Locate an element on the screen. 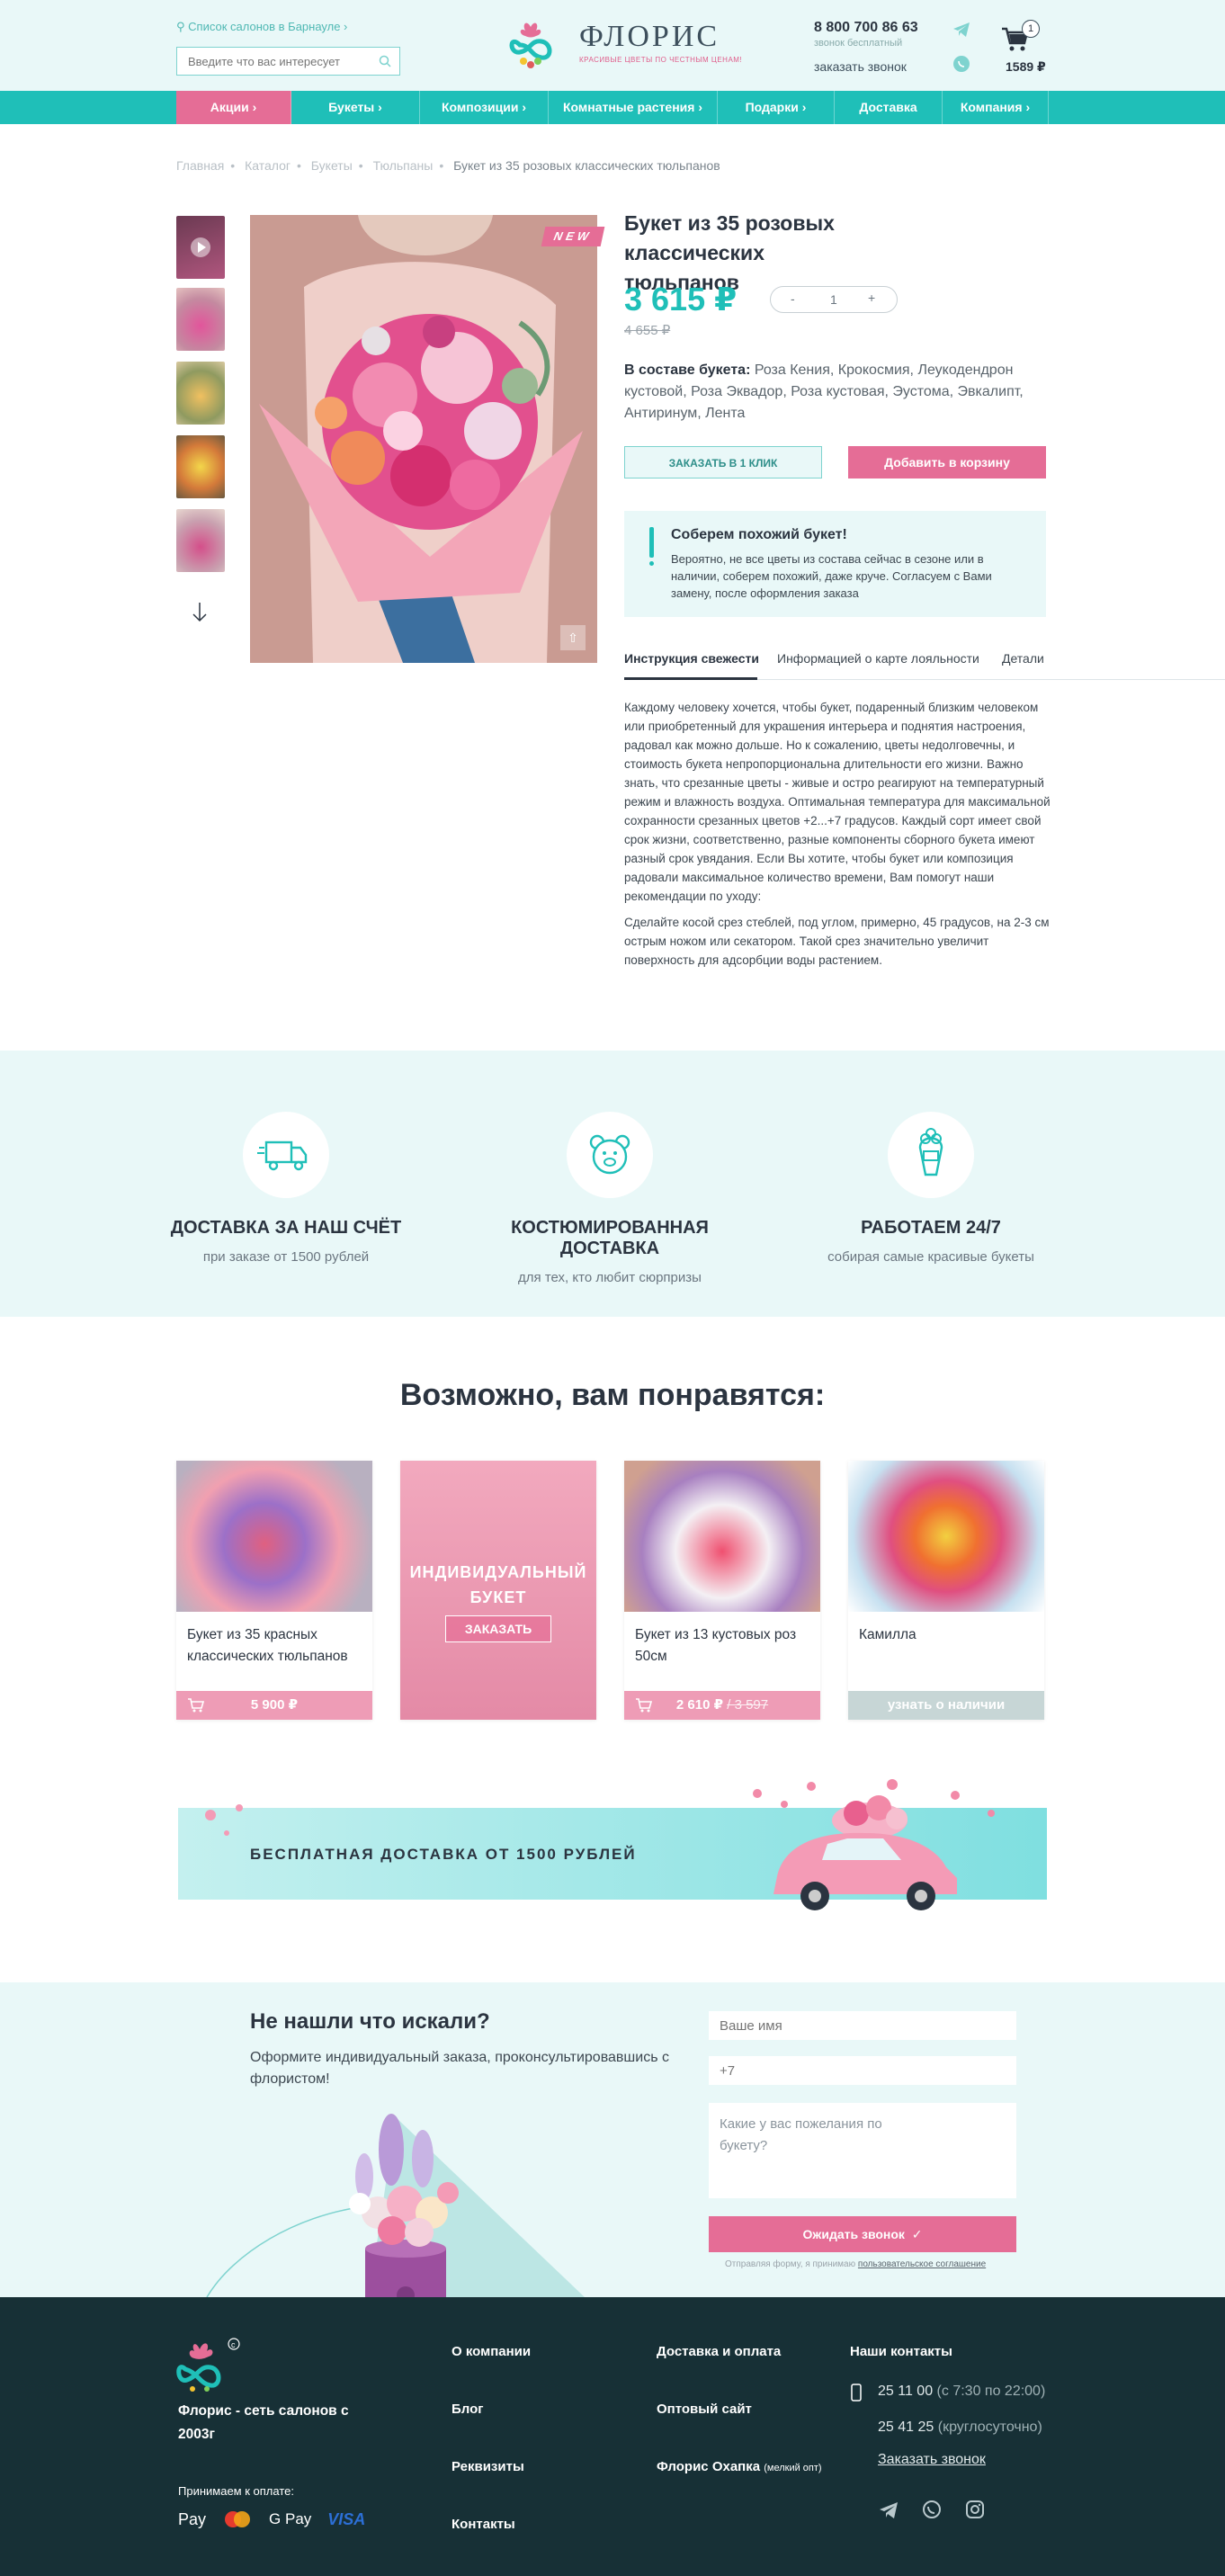 Image resolution: width=1225 pixels, height=2576 pixels. phone-note: звонок бесплатный is located at coordinates (858, 43).